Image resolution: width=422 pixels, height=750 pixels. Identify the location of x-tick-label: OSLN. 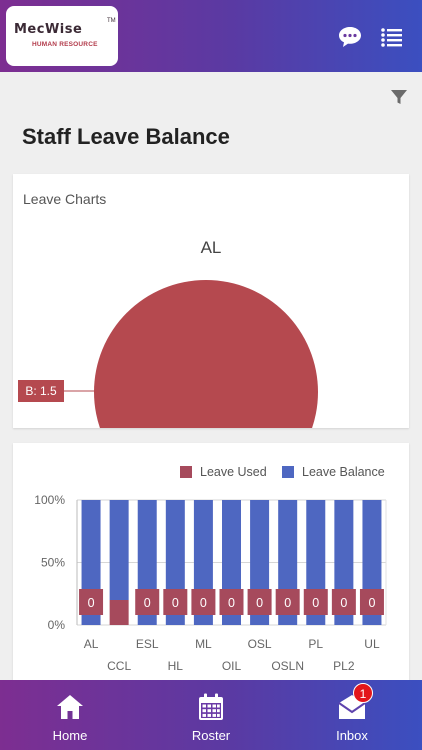
(287, 666).